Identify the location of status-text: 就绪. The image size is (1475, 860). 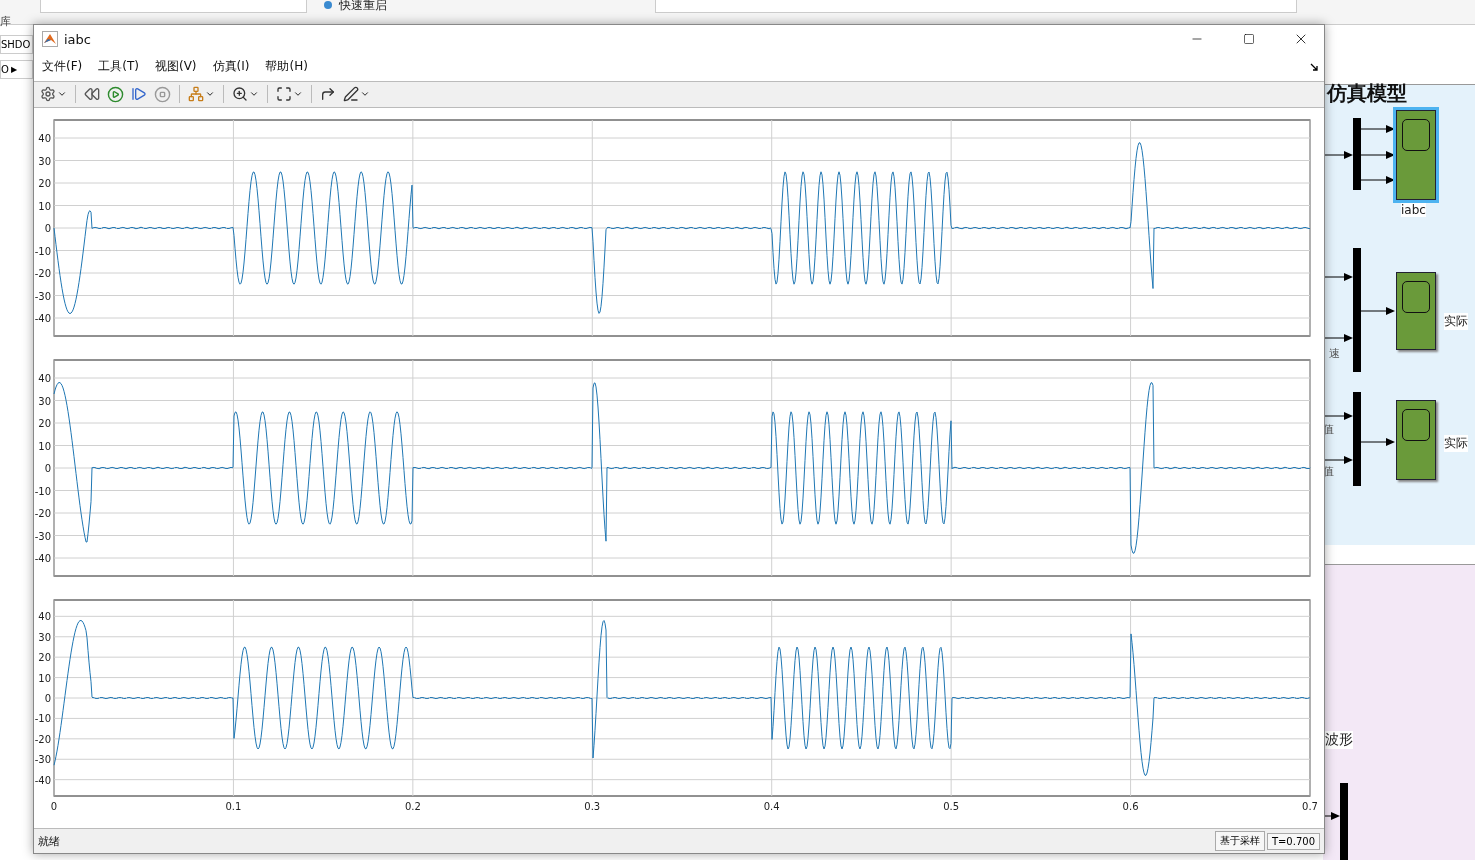
(49, 841).